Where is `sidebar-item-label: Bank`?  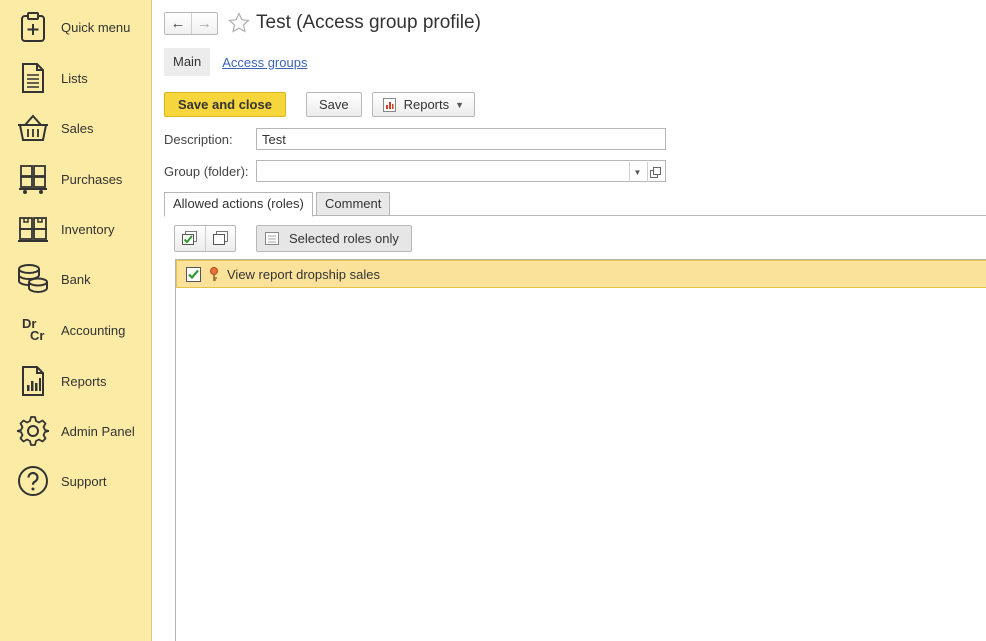 sidebar-item-label: Bank is located at coordinates (76, 279).